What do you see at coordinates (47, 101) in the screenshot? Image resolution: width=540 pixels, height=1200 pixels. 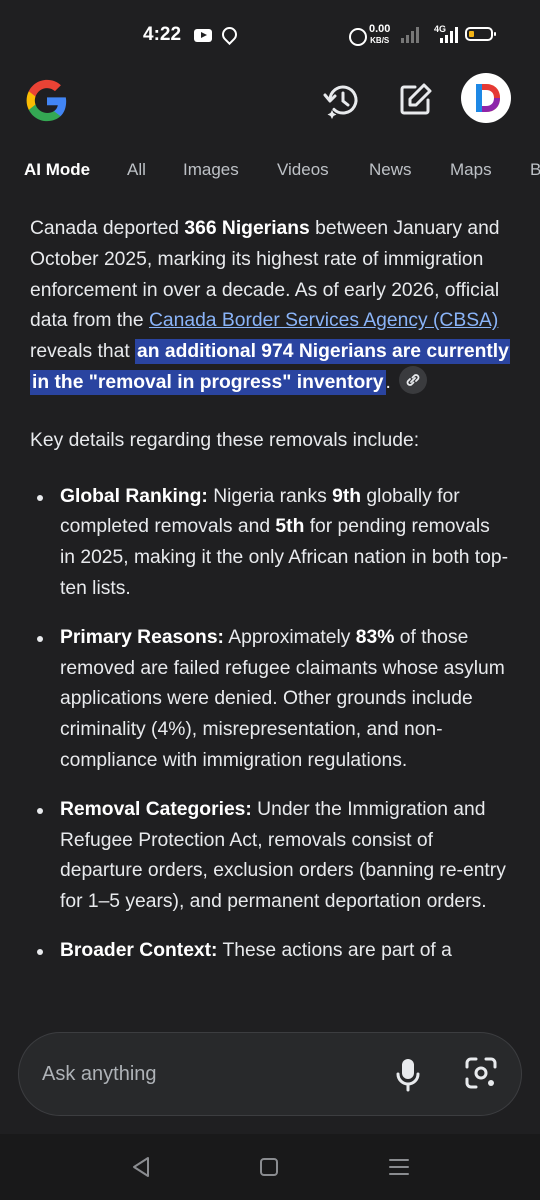 I see `google-logo` at bounding box center [47, 101].